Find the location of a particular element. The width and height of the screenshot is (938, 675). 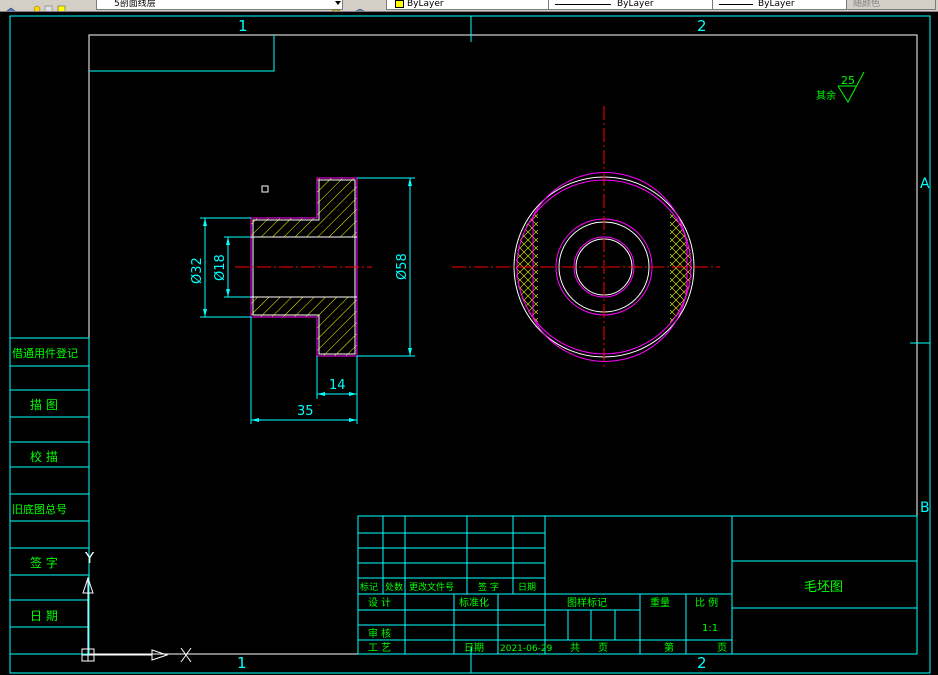

dim-d58: Ø58 is located at coordinates (402, 266).